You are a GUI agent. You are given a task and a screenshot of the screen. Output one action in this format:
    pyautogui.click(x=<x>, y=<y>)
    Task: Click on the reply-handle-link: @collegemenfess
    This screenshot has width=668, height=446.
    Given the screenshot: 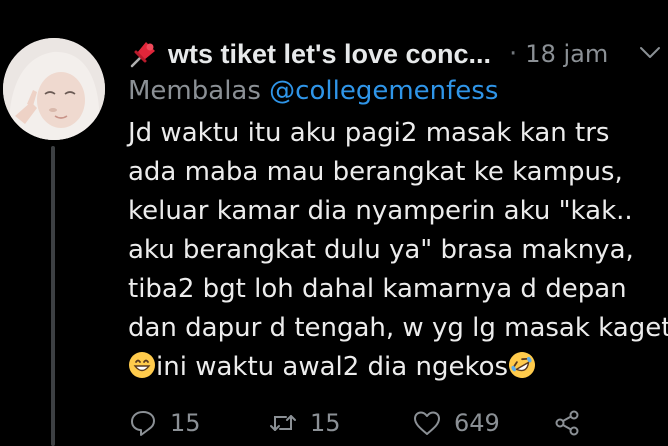 What is the action you would take?
    pyautogui.click(x=383, y=91)
    